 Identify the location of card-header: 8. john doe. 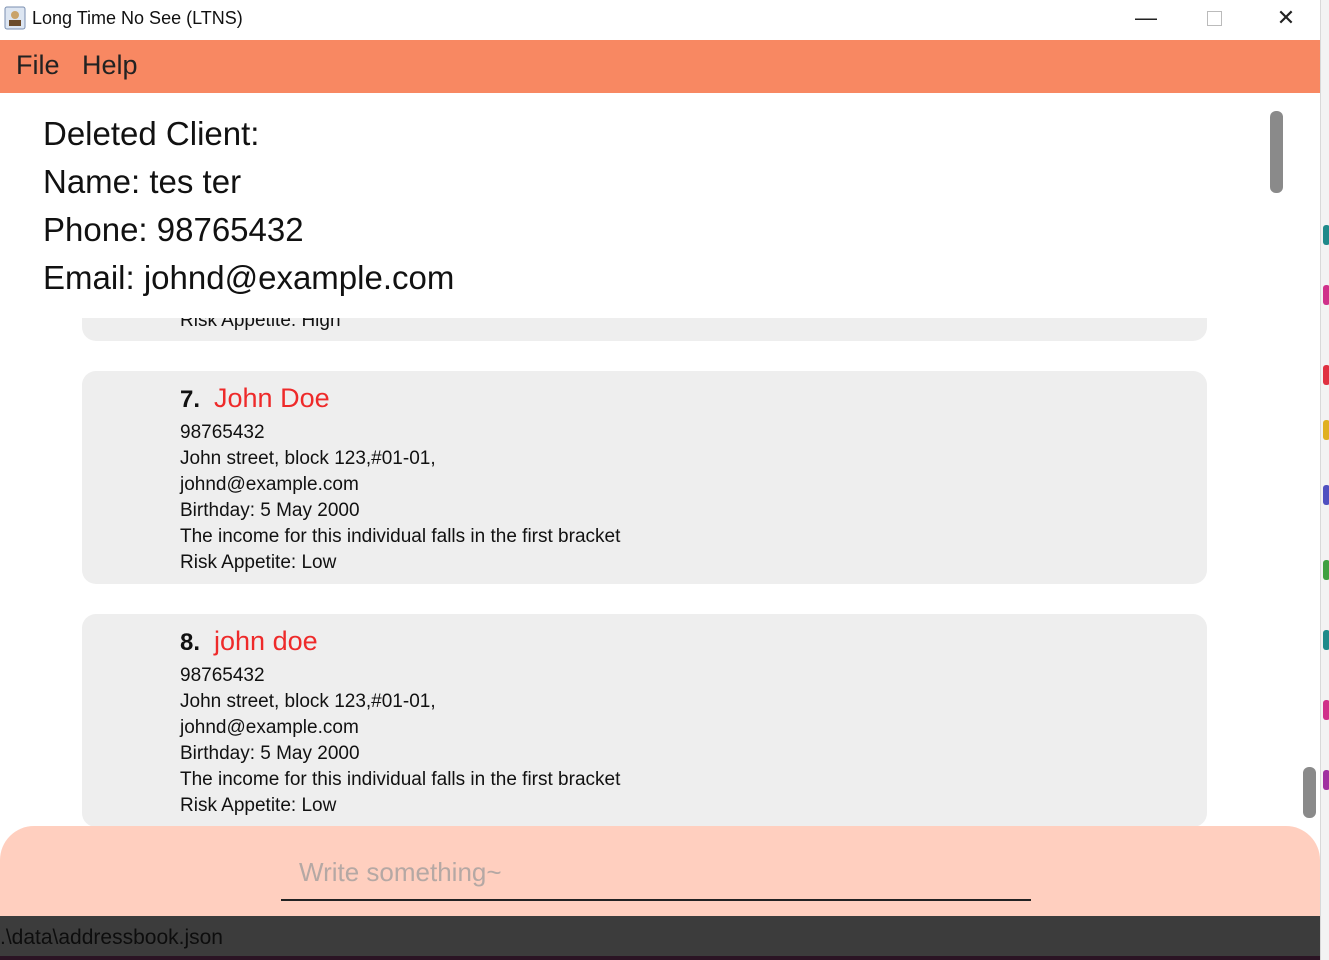
(249, 641).